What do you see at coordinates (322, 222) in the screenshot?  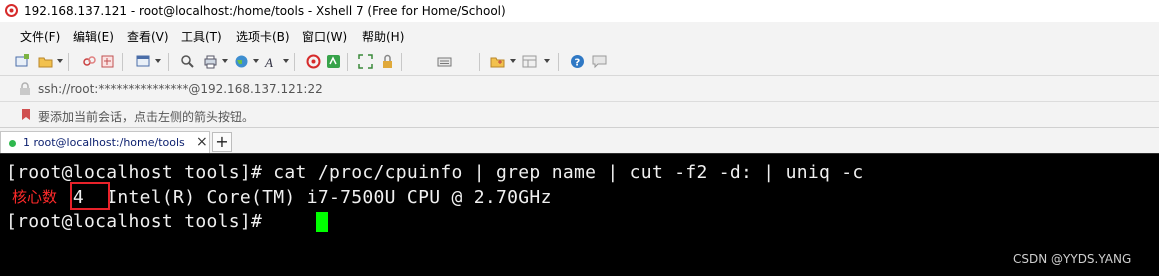 I see `terminal-cursor` at bounding box center [322, 222].